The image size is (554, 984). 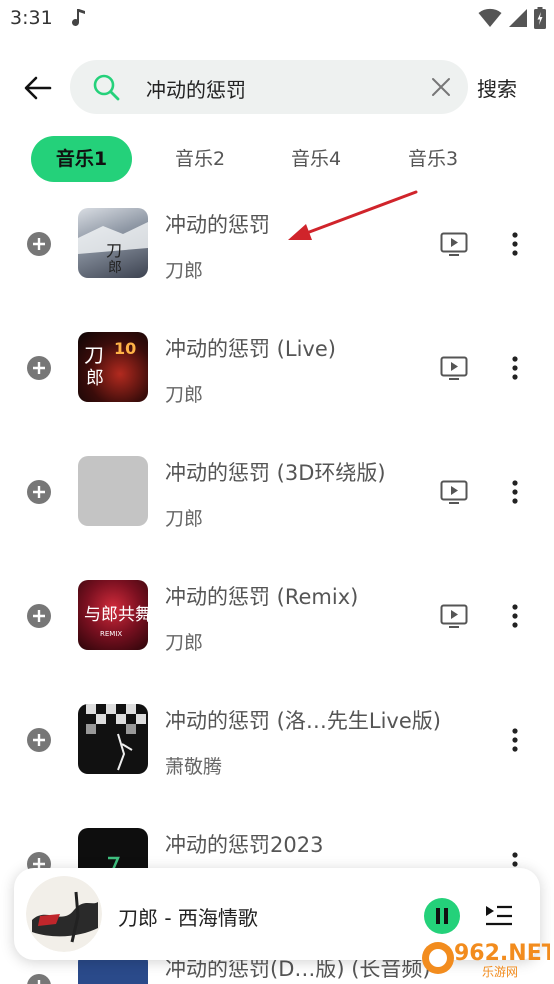 I want to click on tab-music-1: 音乐1, so click(x=81, y=159).